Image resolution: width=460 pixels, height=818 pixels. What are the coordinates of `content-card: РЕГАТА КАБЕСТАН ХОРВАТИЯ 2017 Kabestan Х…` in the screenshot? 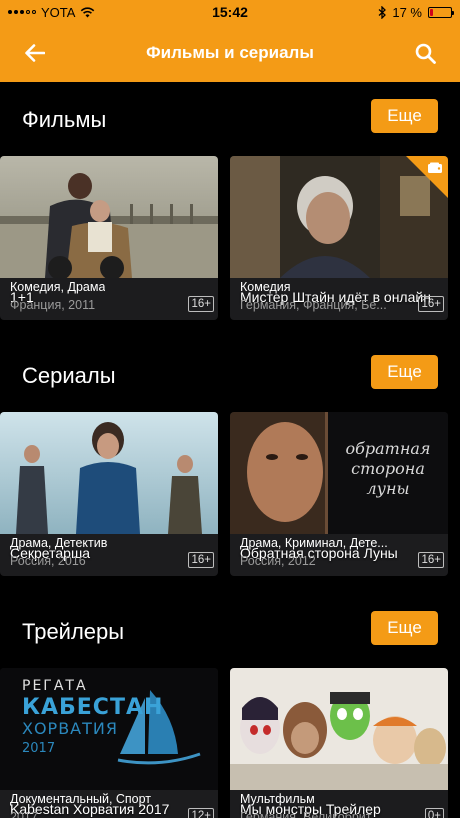 It's located at (109, 743).